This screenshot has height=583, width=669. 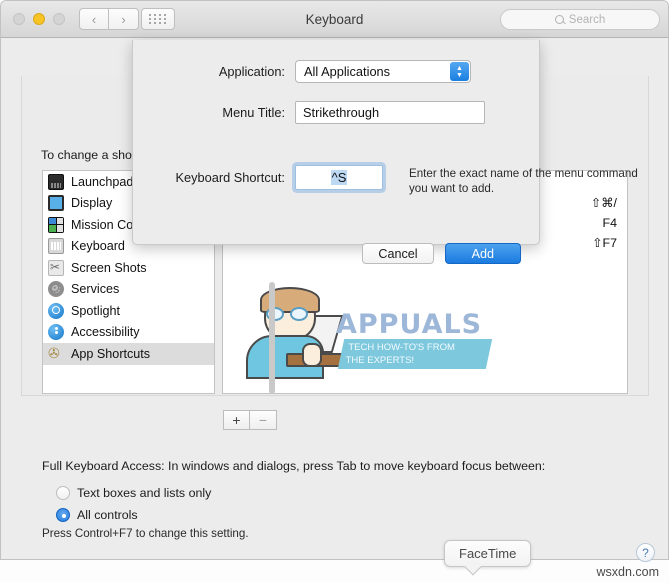 I want to click on application-label: Application:, so click(x=251, y=71).